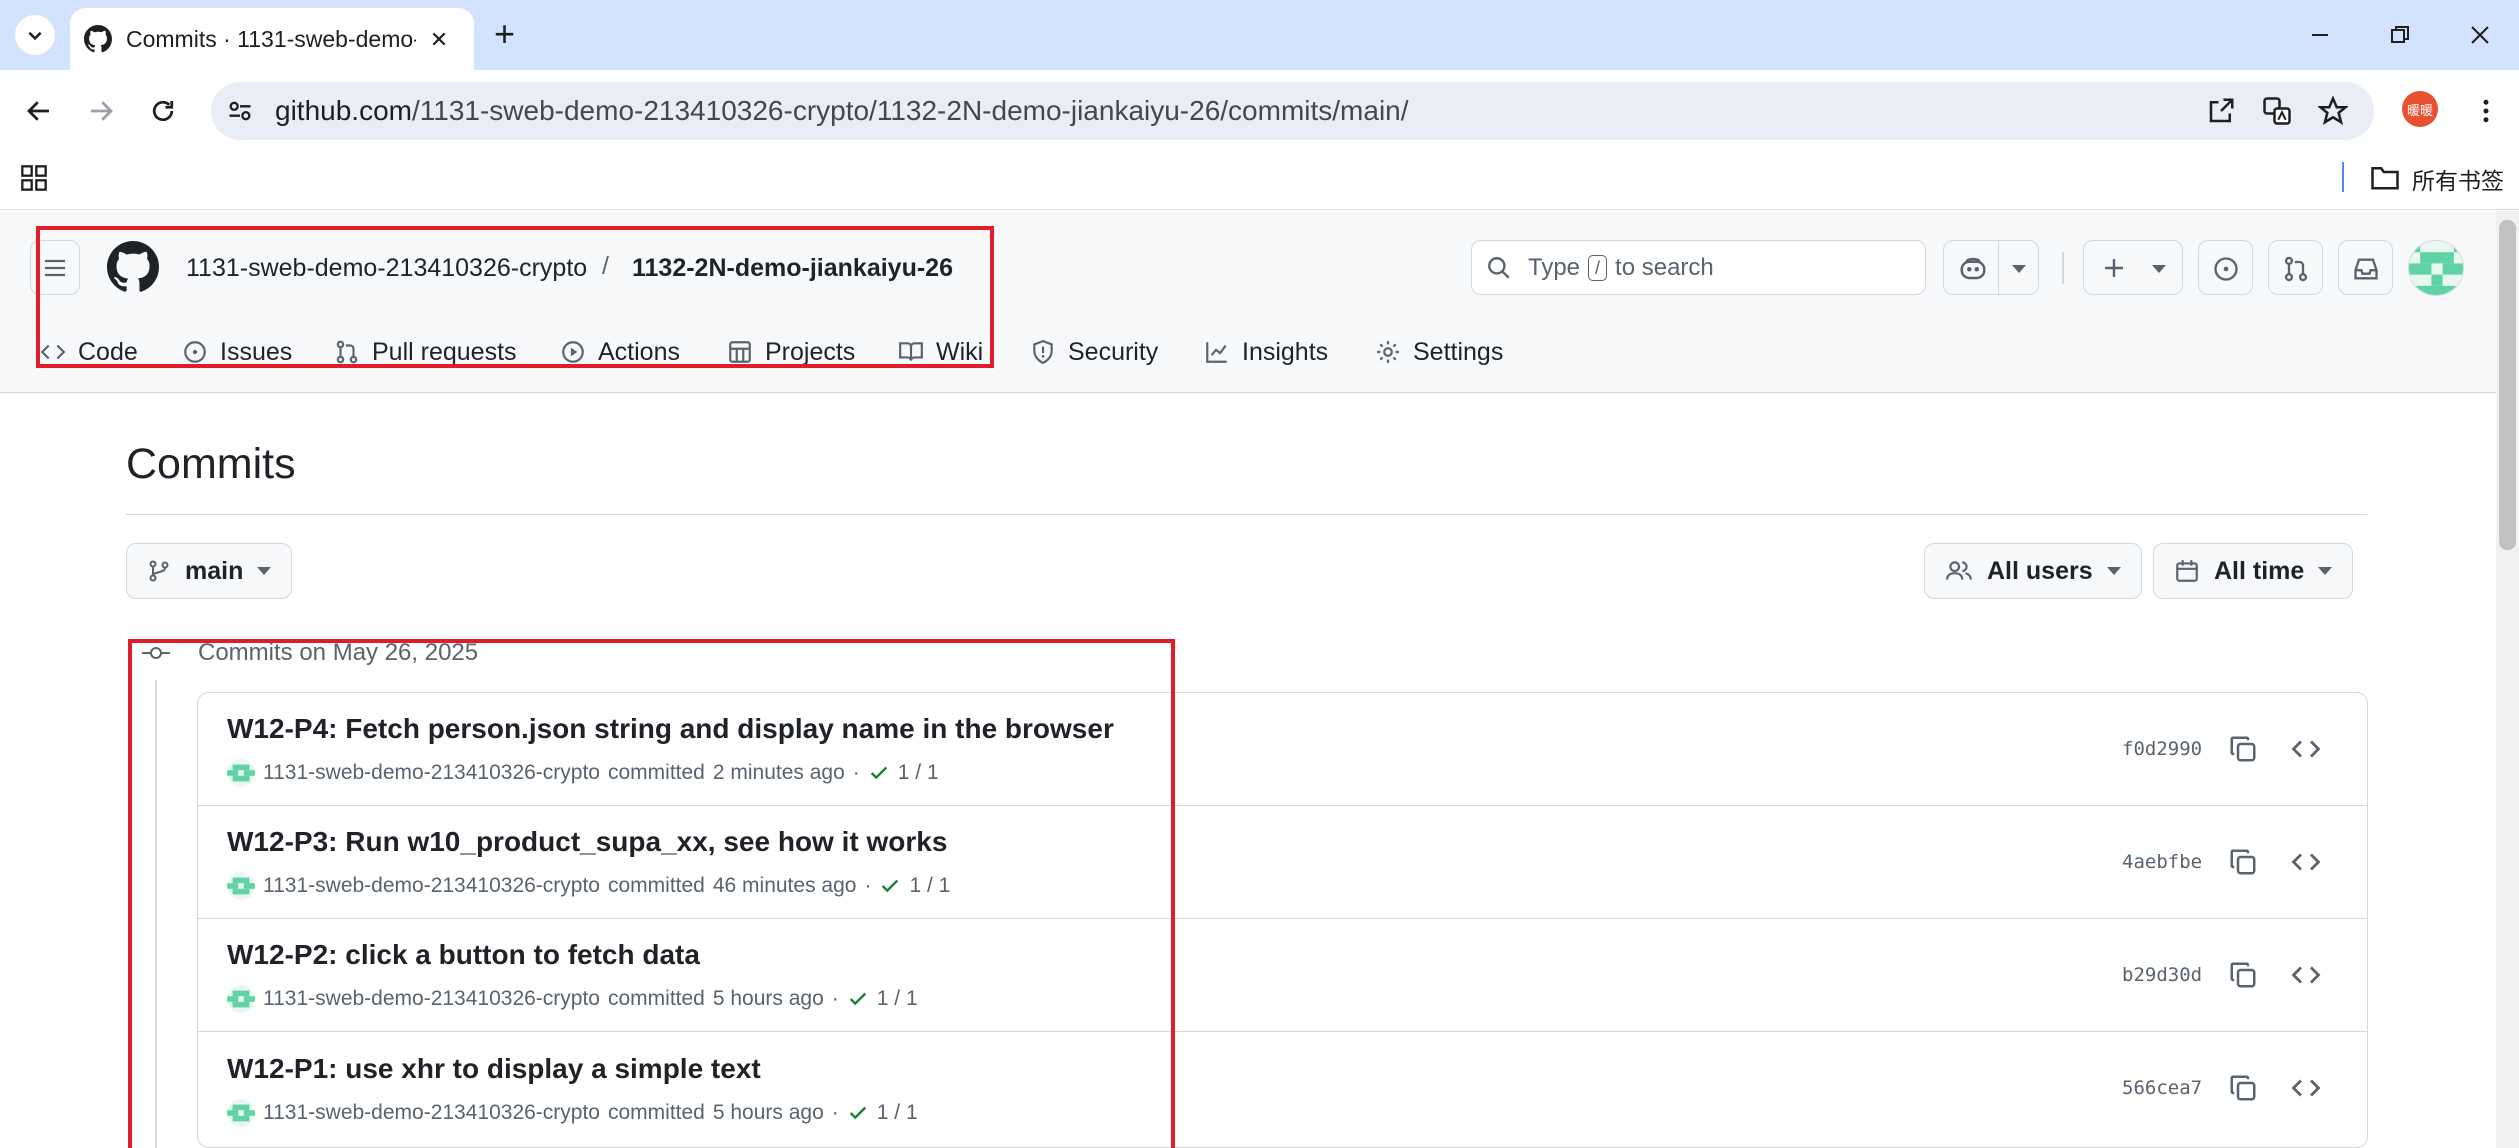  I want to click on forward-icon, so click(101, 111).